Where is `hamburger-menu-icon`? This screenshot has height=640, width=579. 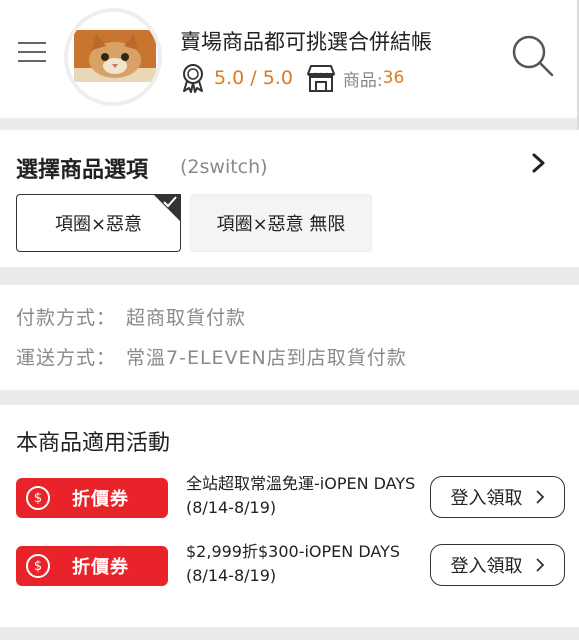
hamburger-menu-icon is located at coordinates (32, 53).